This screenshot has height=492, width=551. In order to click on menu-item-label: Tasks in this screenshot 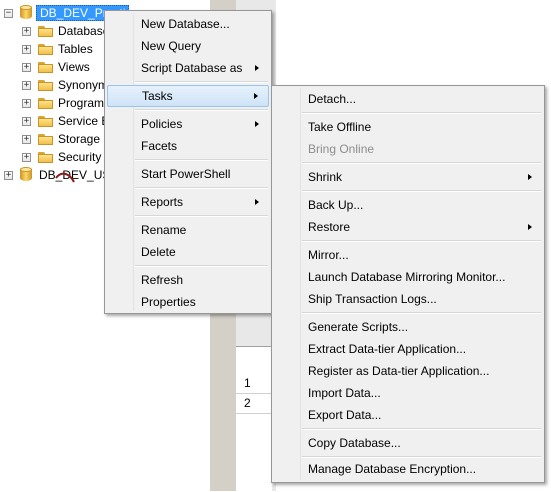, I will do `click(157, 96)`.